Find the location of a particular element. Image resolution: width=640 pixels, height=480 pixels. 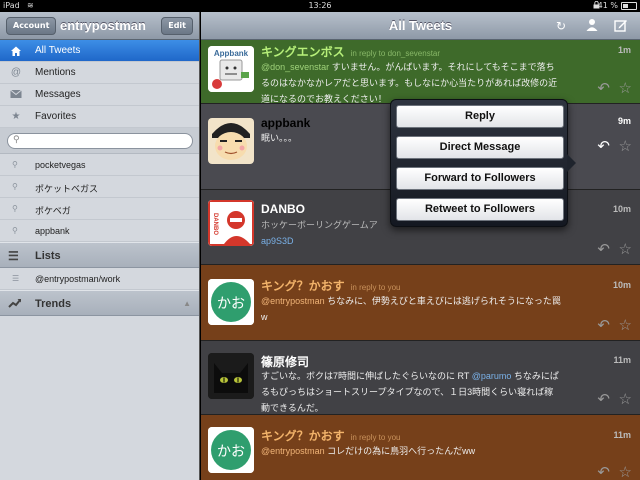

sidebar-item-label: Mentions is located at coordinates (55, 72).